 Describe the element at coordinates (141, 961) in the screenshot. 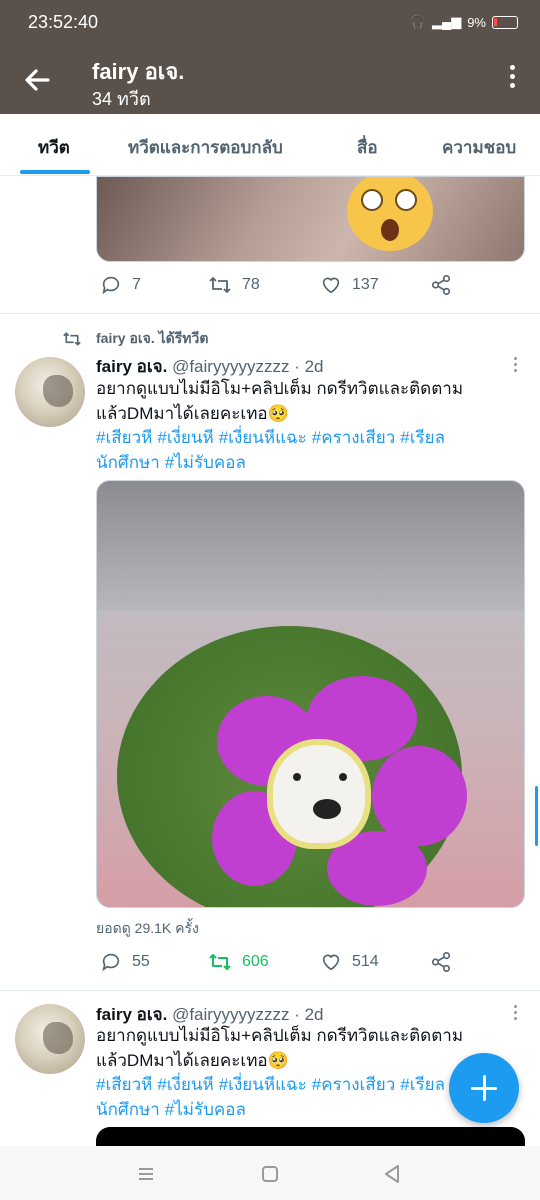

I see `reply-count: 55` at that location.